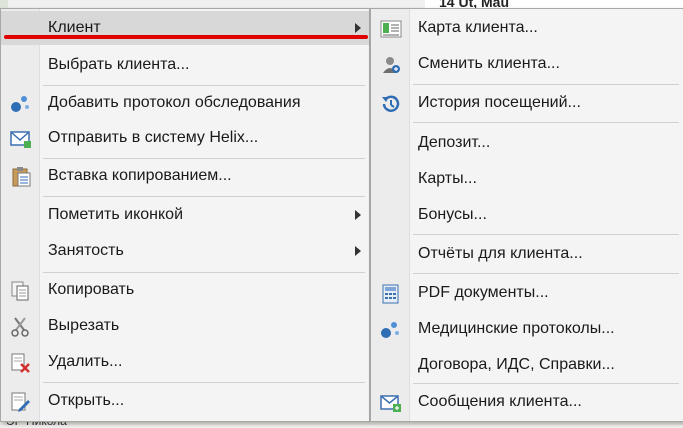  What do you see at coordinates (185, 28) in the screenshot?
I see `menu-item-client: Клиент` at bounding box center [185, 28].